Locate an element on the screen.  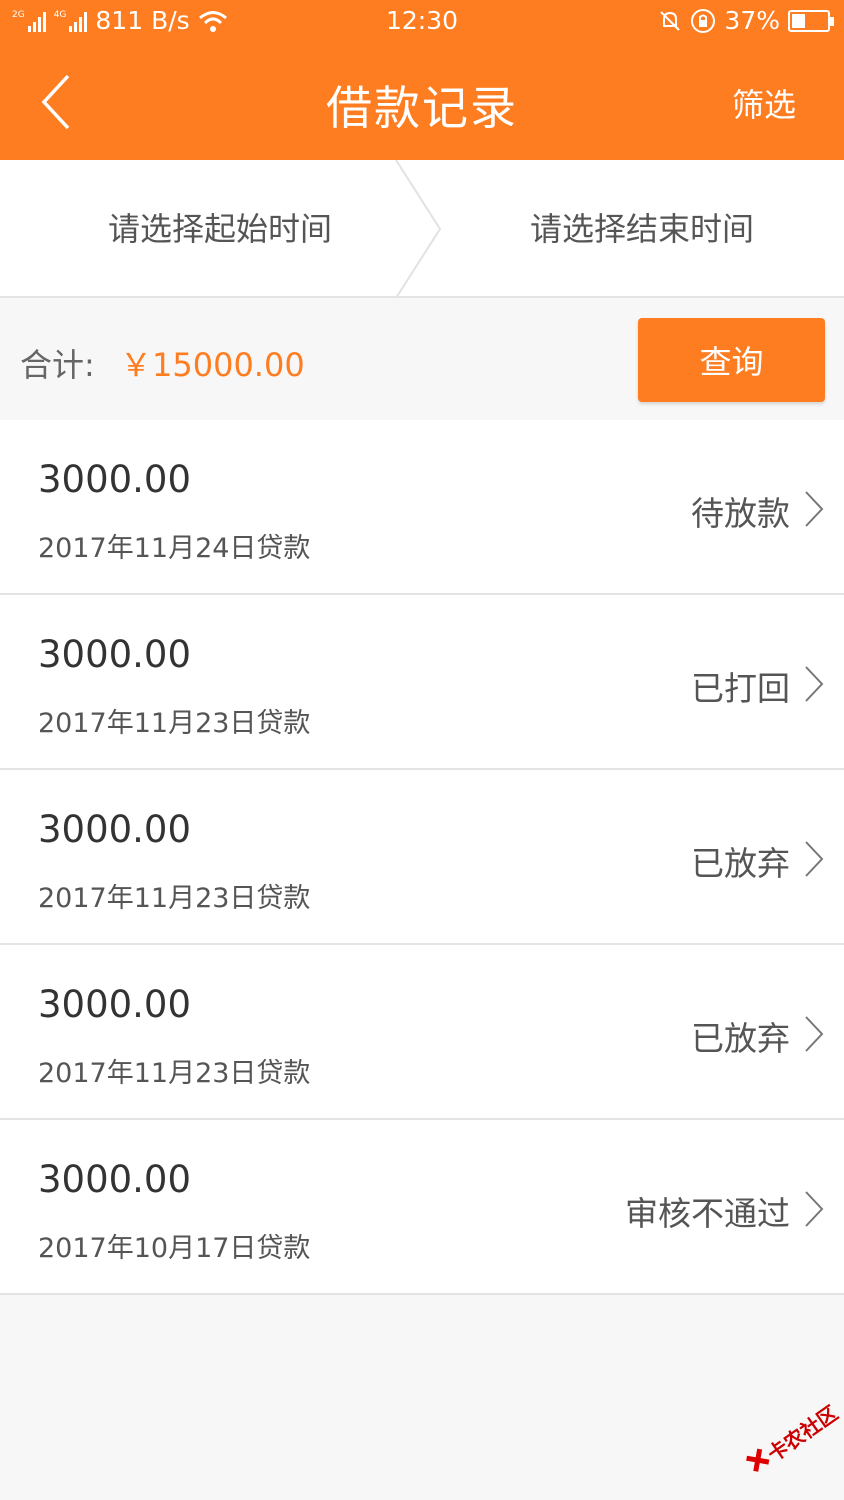
loan-status: 待放款 is located at coordinates (740, 513).